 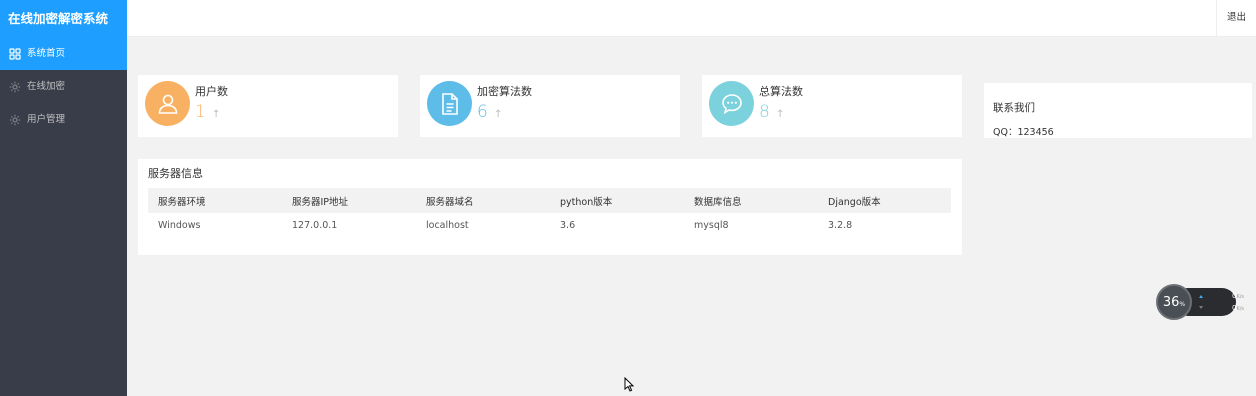 What do you see at coordinates (731, 103) in the screenshot?
I see `chat-icon` at bounding box center [731, 103].